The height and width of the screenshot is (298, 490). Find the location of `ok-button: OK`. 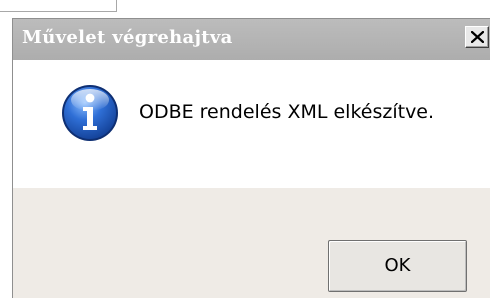

ok-button: OK is located at coordinates (397, 266).